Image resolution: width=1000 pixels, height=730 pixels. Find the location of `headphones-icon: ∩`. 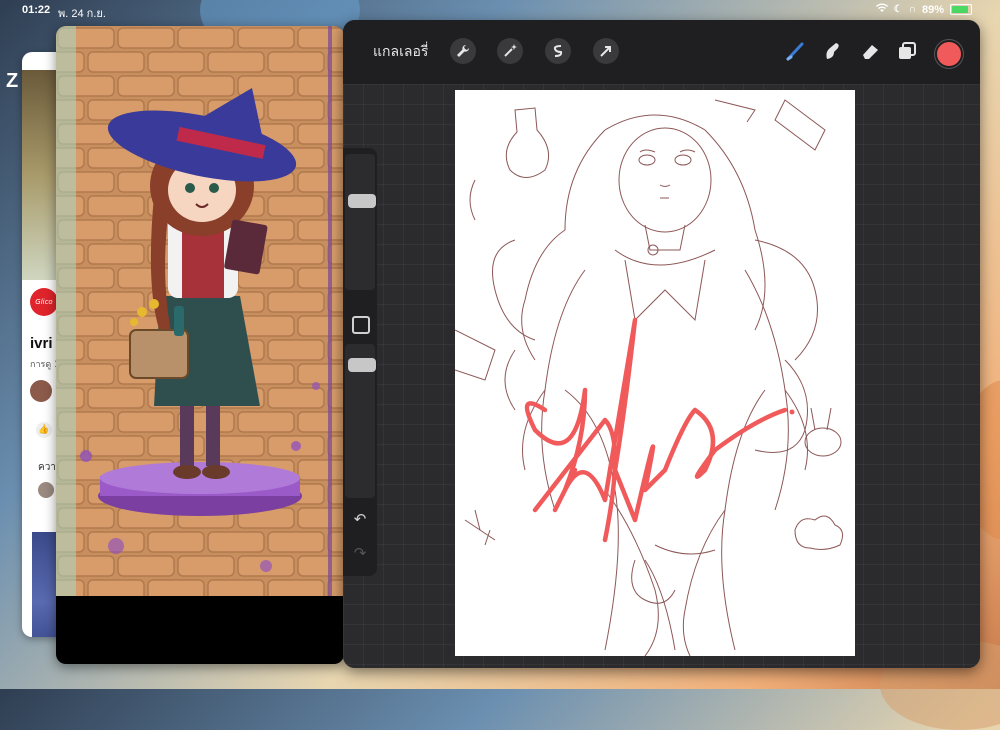

headphones-icon: ∩ is located at coordinates (912, 9).